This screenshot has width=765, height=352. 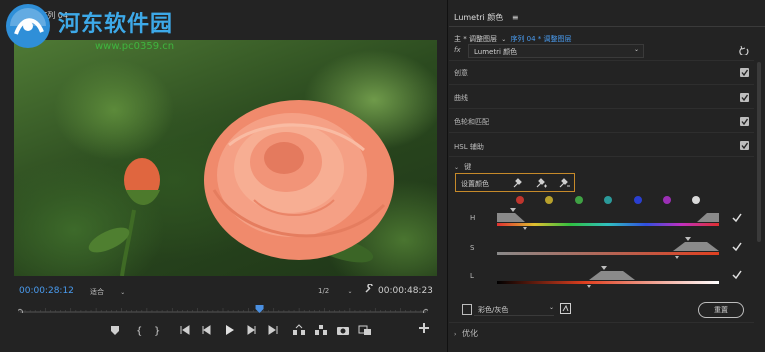 I want to click on invert-mask-icon, so click(x=565, y=308).